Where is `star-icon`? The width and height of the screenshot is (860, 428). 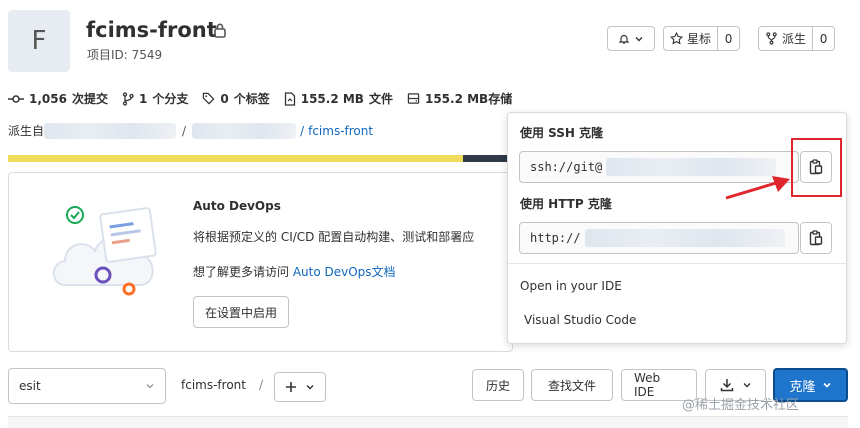 star-icon is located at coordinates (676, 38).